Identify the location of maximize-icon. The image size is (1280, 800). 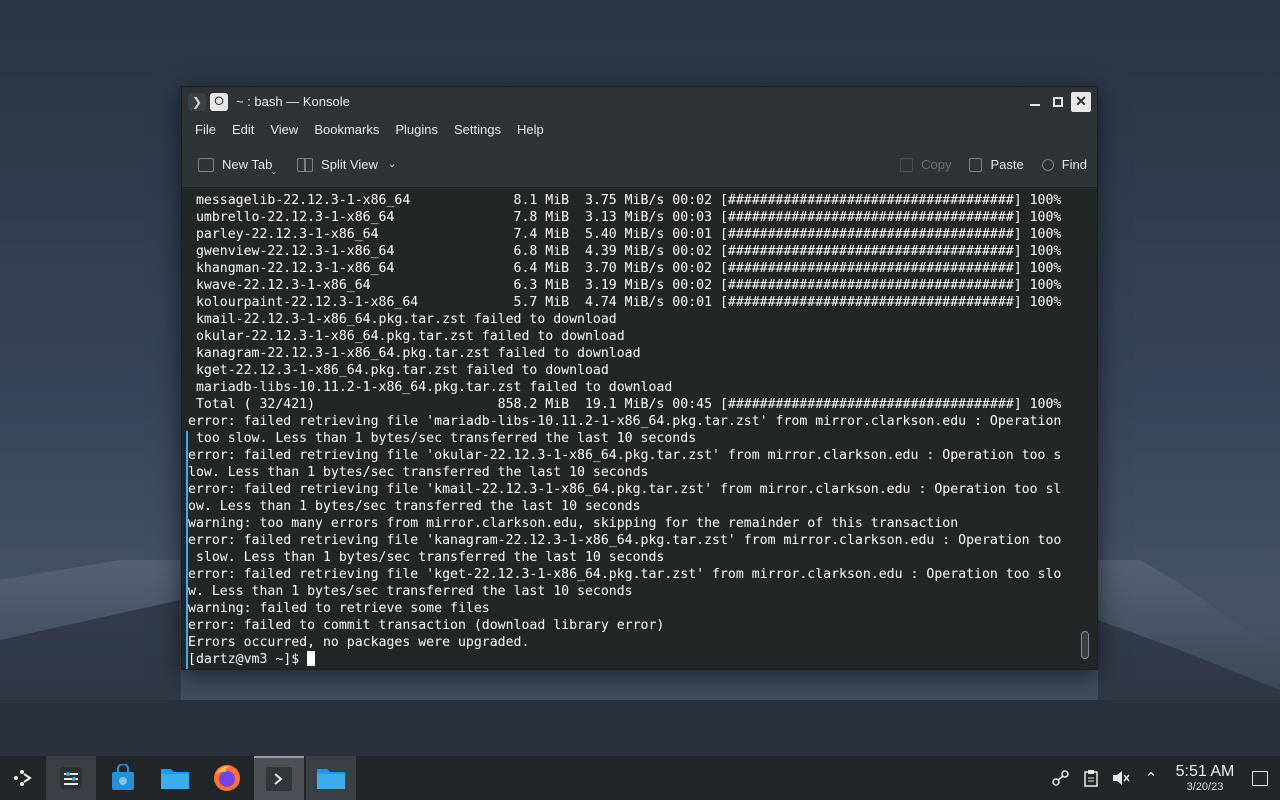
(1058, 101).